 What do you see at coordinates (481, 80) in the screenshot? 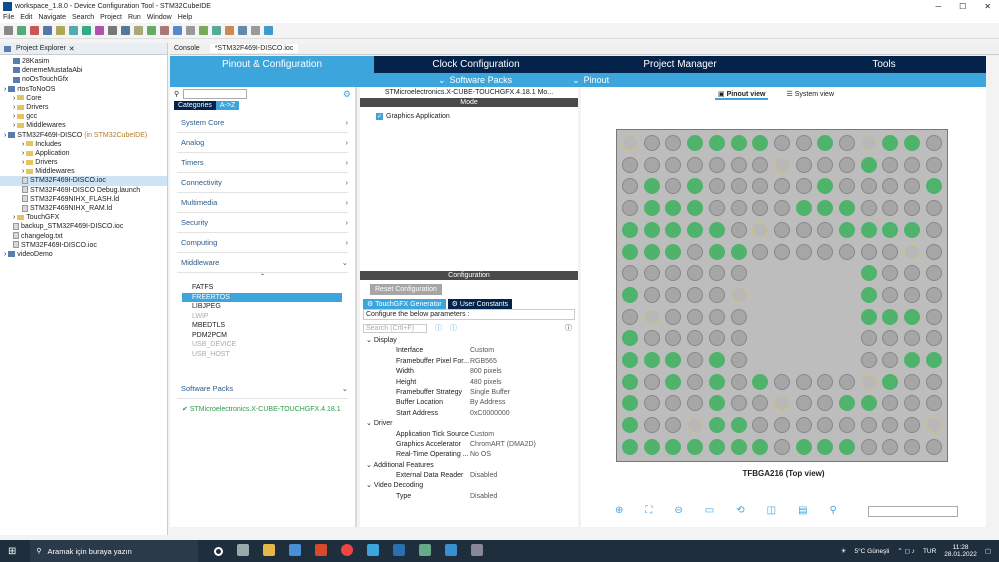
I see `tab-software-packs: Software Packs` at bounding box center [481, 80].